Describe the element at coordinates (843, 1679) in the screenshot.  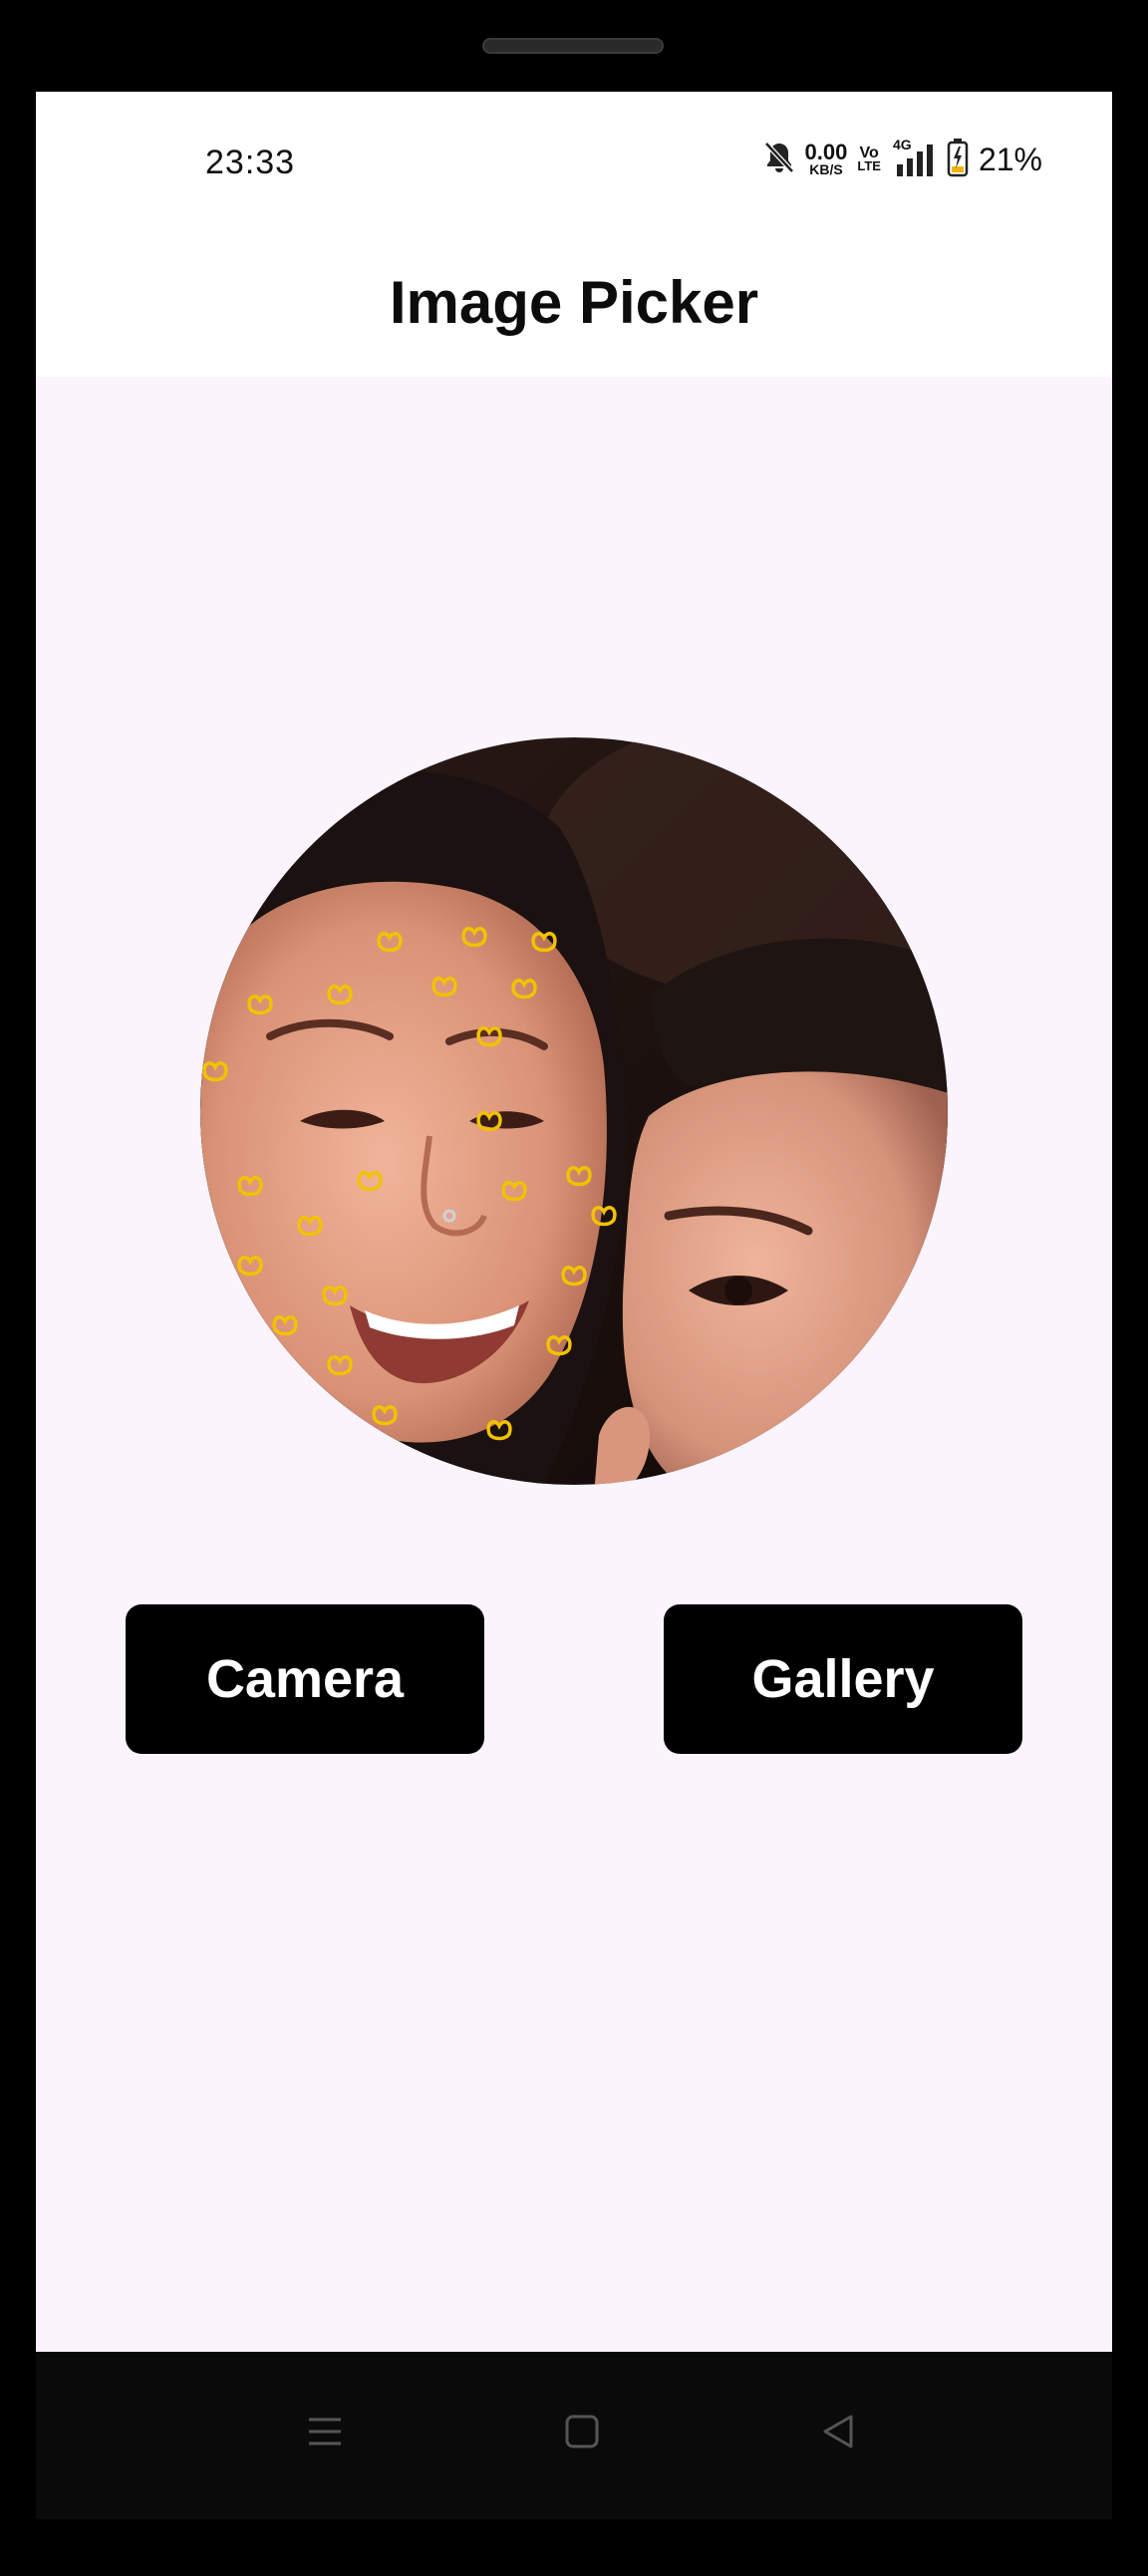
I see `gallery-button: Gallery` at that location.